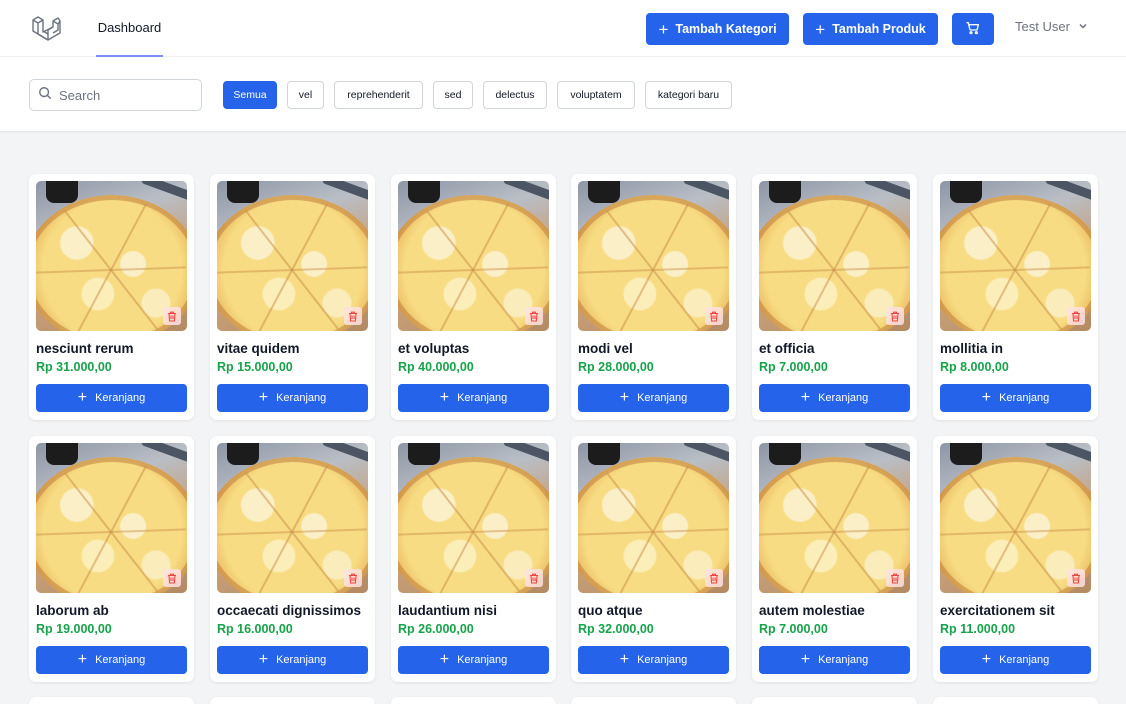 This screenshot has width=1126, height=704. What do you see at coordinates (653, 559) in the screenshot?
I see `product-card: quo atque Rp 32.000,00 + Keranjang` at bounding box center [653, 559].